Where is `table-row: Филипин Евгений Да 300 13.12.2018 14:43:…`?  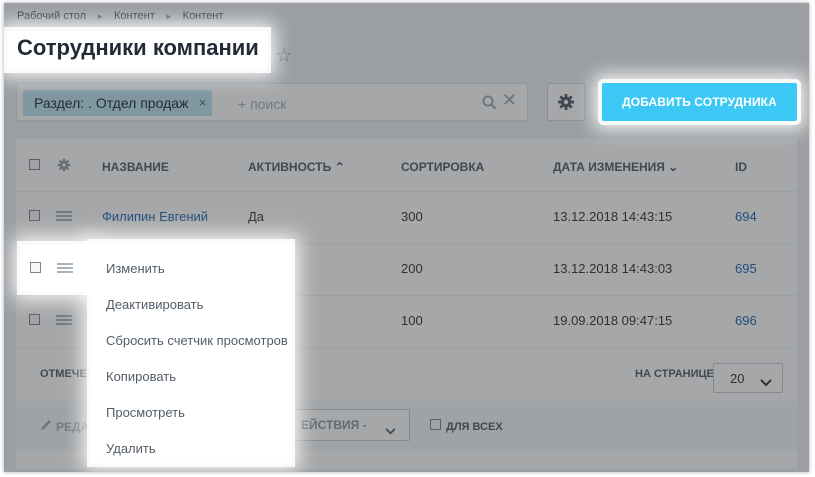 table-row: Филипин Евгений Да 300 13.12.2018 14:43:… is located at coordinates (406, 217).